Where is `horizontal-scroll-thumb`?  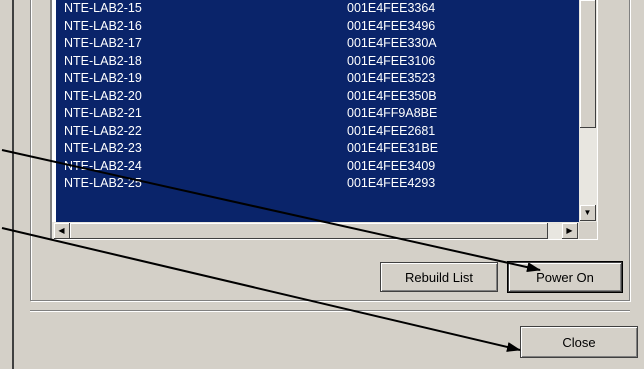 horizontal-scroll-thumb is located at coordinates (309, 231).